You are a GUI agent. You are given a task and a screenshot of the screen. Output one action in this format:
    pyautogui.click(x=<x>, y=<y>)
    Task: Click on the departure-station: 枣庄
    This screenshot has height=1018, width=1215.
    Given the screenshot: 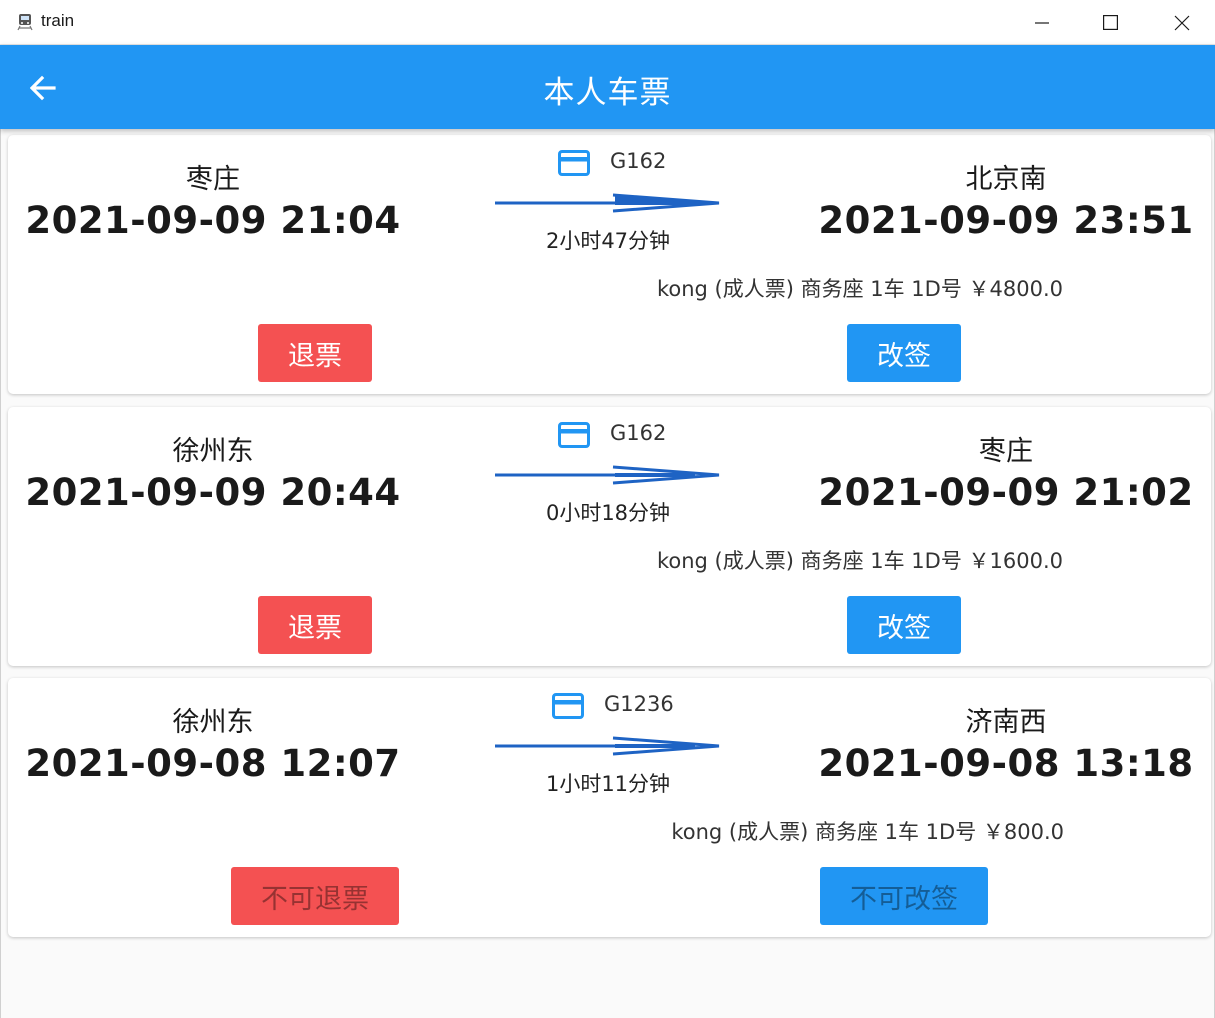 What is the action you would take?
    pyautogui.click(x=213, y=179)
    